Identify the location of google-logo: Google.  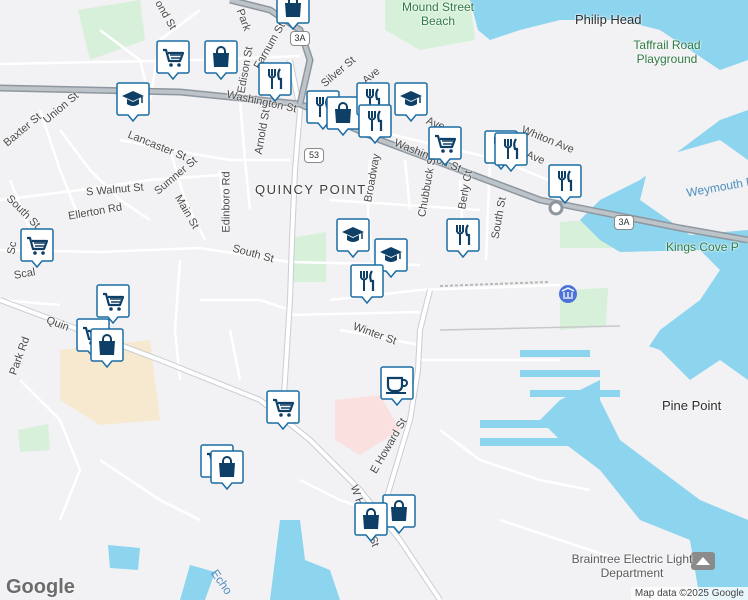
(40, 587).